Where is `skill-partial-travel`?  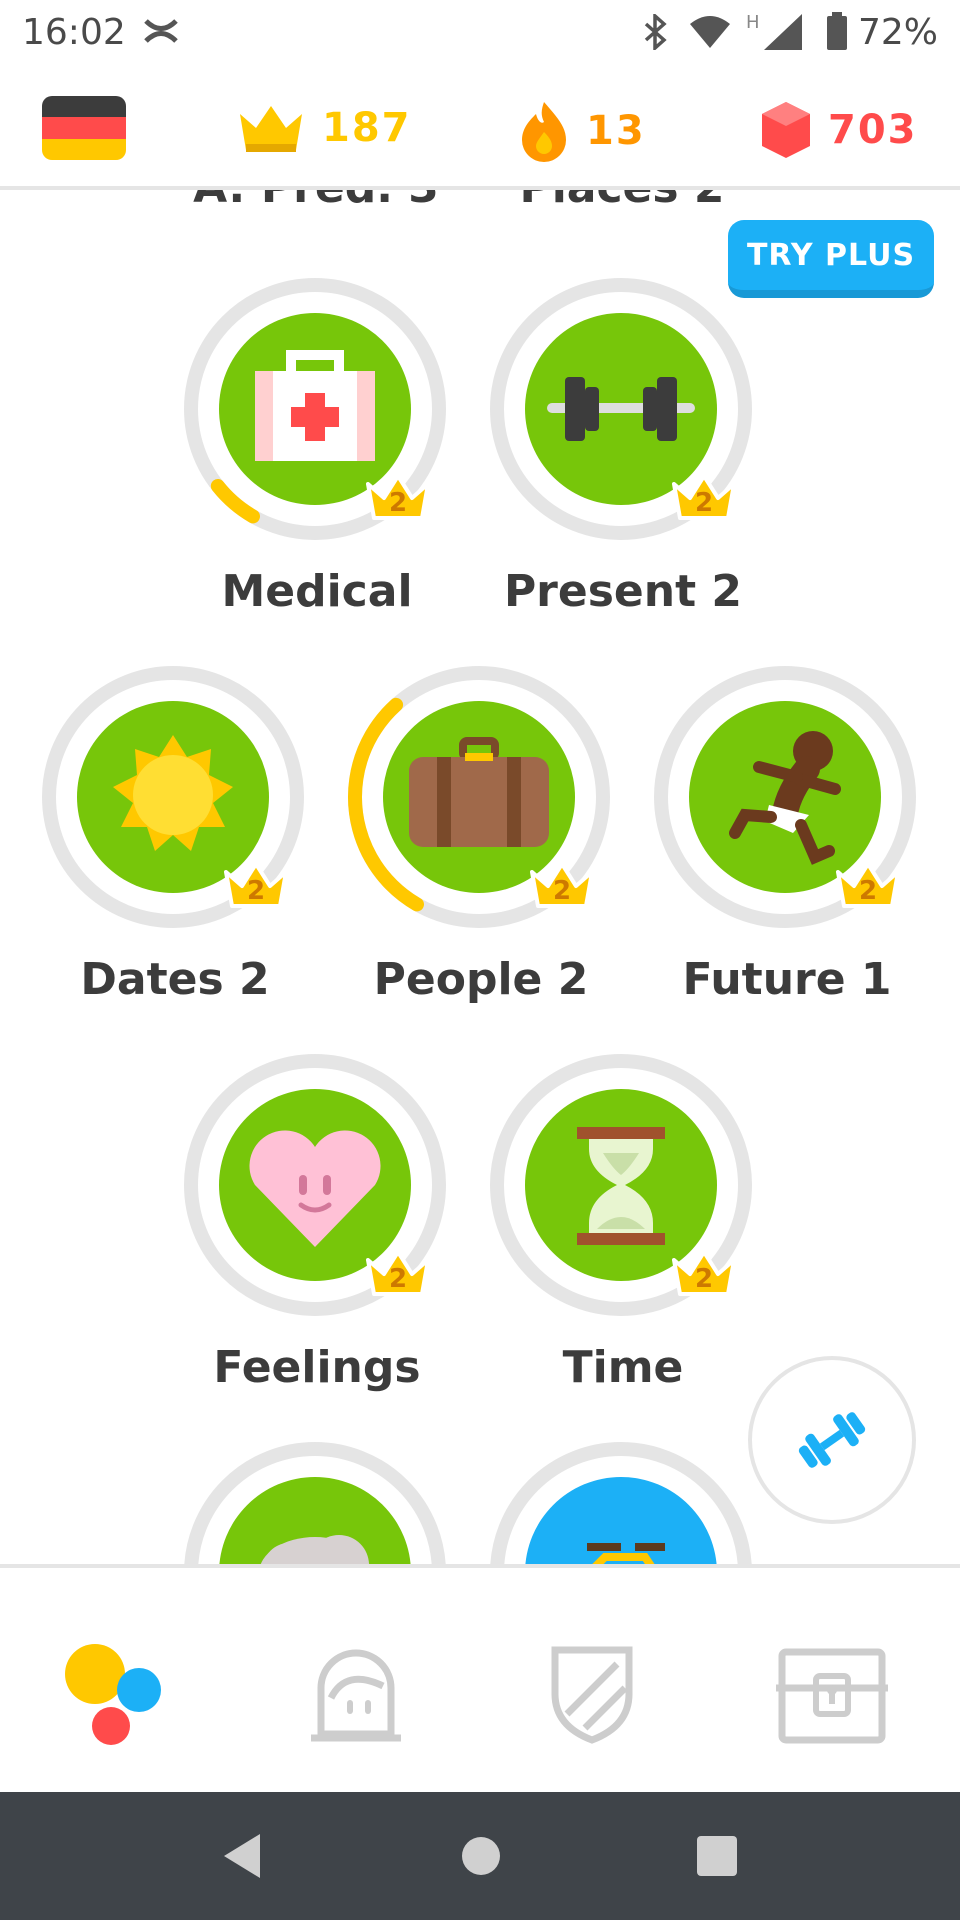
skill-partial-travel is located at coordinates (623, 1502).